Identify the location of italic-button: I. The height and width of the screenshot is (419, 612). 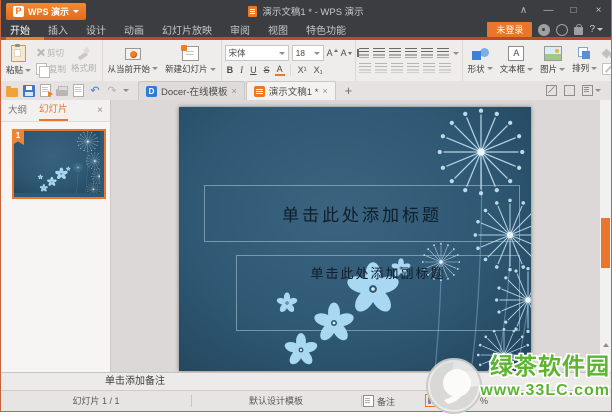
(241, 70).